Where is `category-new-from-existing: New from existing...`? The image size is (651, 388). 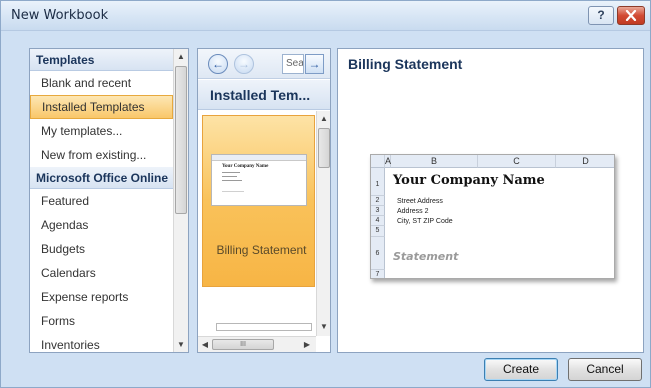 category-new-from-existing: New from existing... is located at coordinates (101, 155).